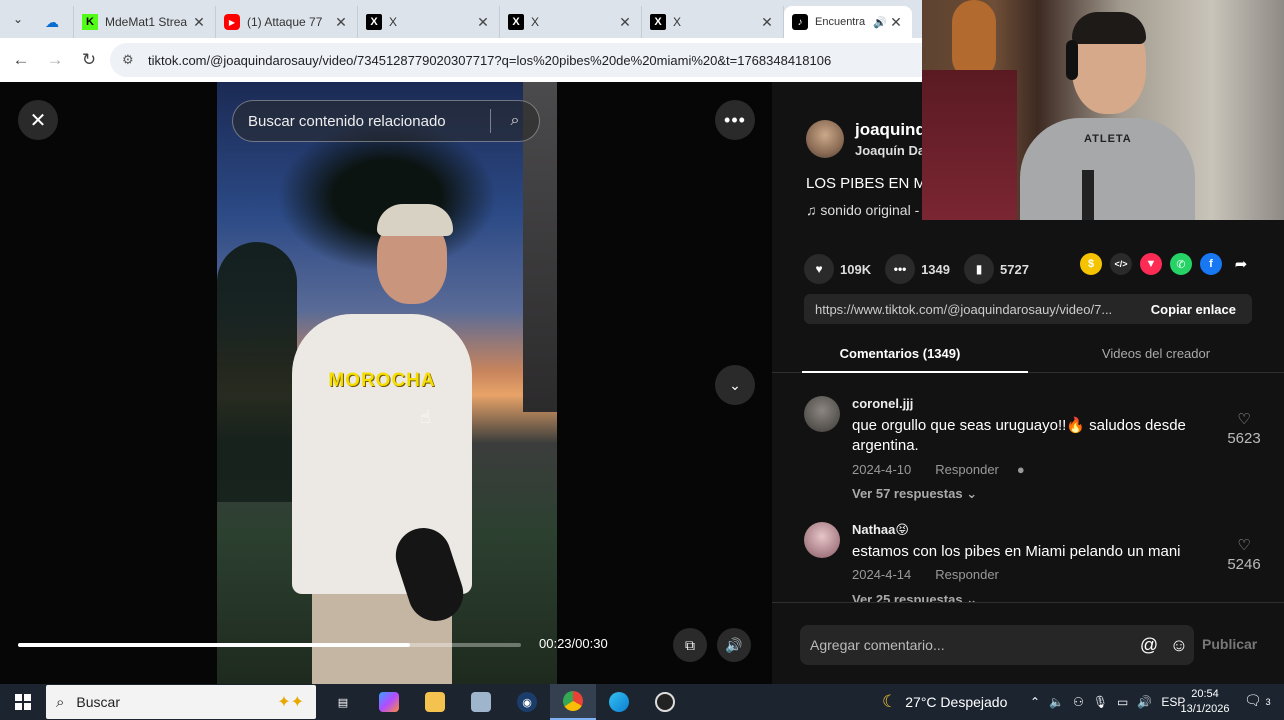  Describe the element at coordinates (900, 355) in the screenshot. I see `tab-comments: Comentarios (1349)` at that location.